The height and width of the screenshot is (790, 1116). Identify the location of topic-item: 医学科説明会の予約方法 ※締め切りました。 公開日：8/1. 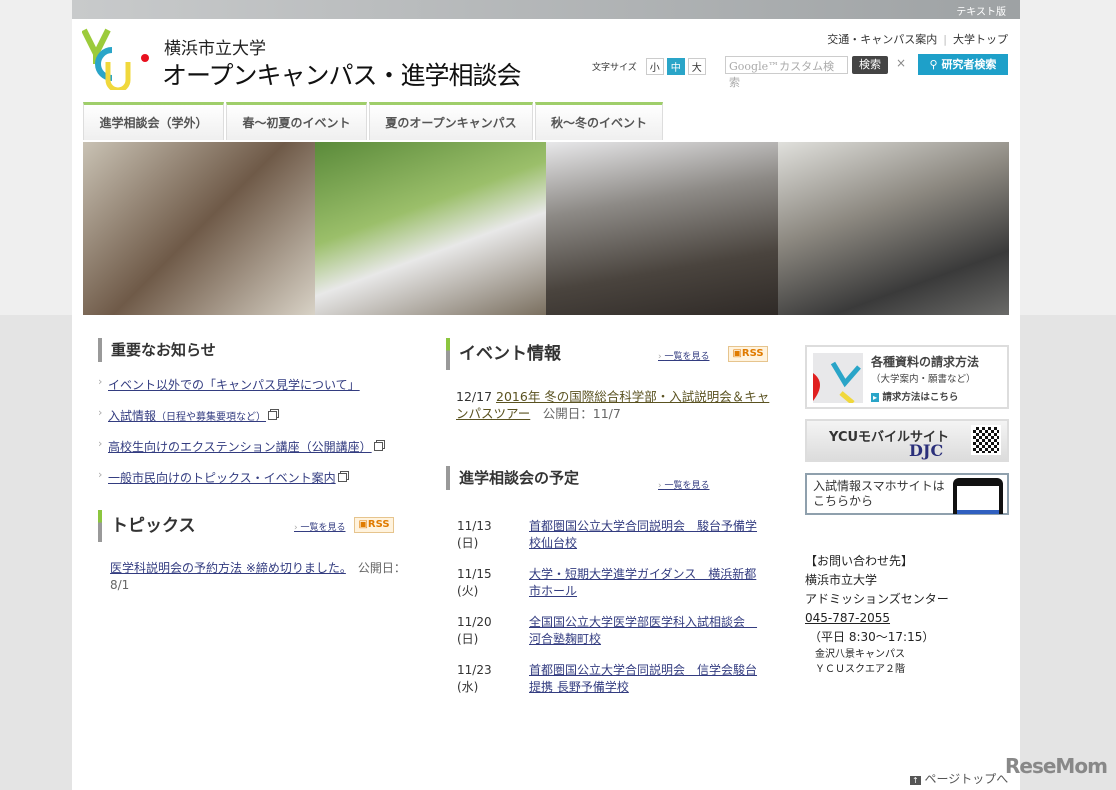
(260, 577).